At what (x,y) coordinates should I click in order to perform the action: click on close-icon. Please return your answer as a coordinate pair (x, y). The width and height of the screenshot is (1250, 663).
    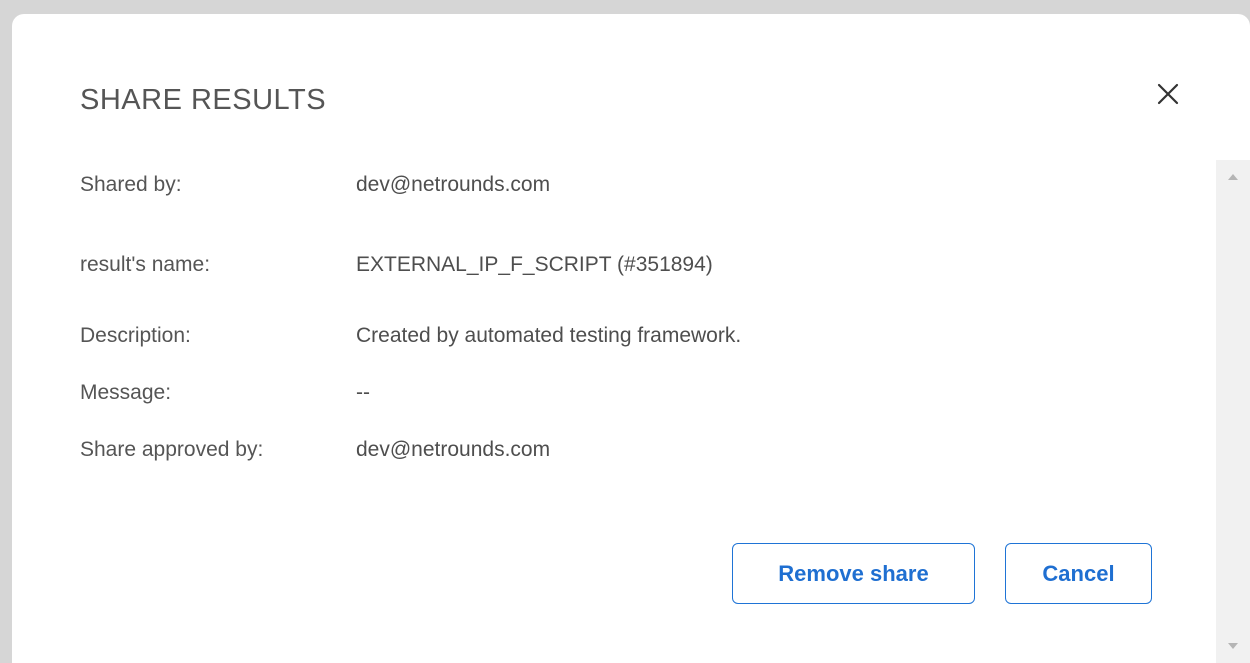
    Looking at the image, I should click on (1168, 94).